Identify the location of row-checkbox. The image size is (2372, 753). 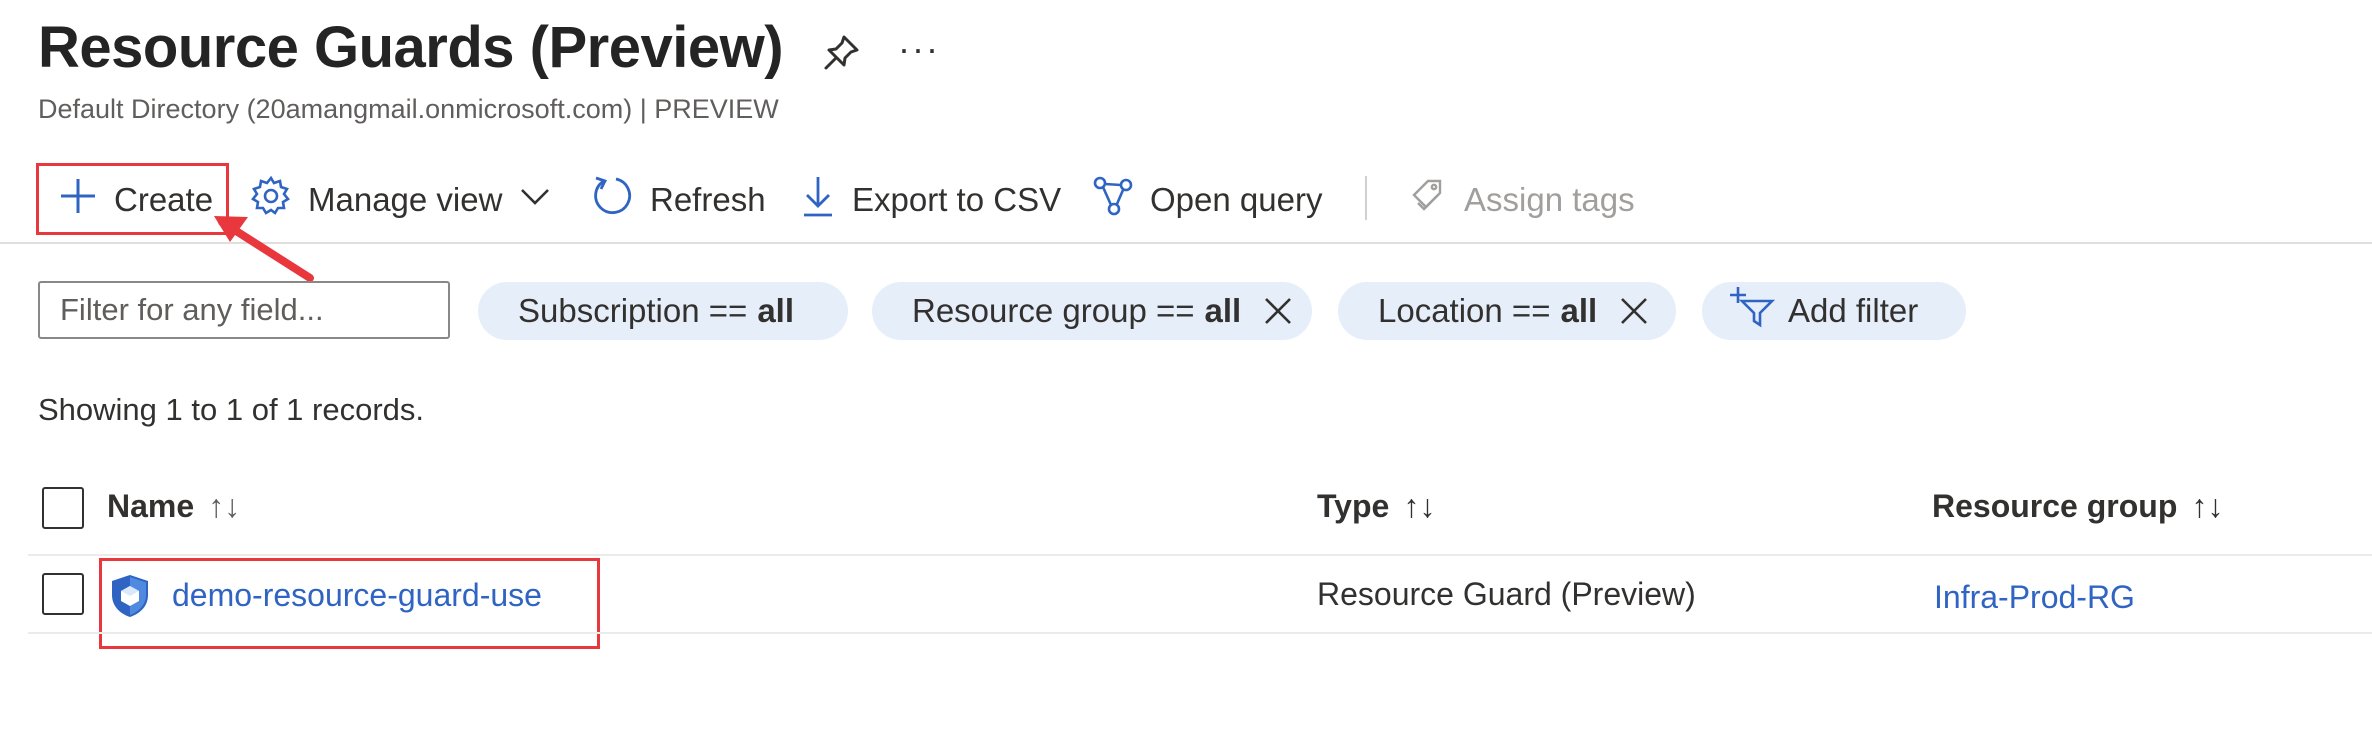
(63, 594).